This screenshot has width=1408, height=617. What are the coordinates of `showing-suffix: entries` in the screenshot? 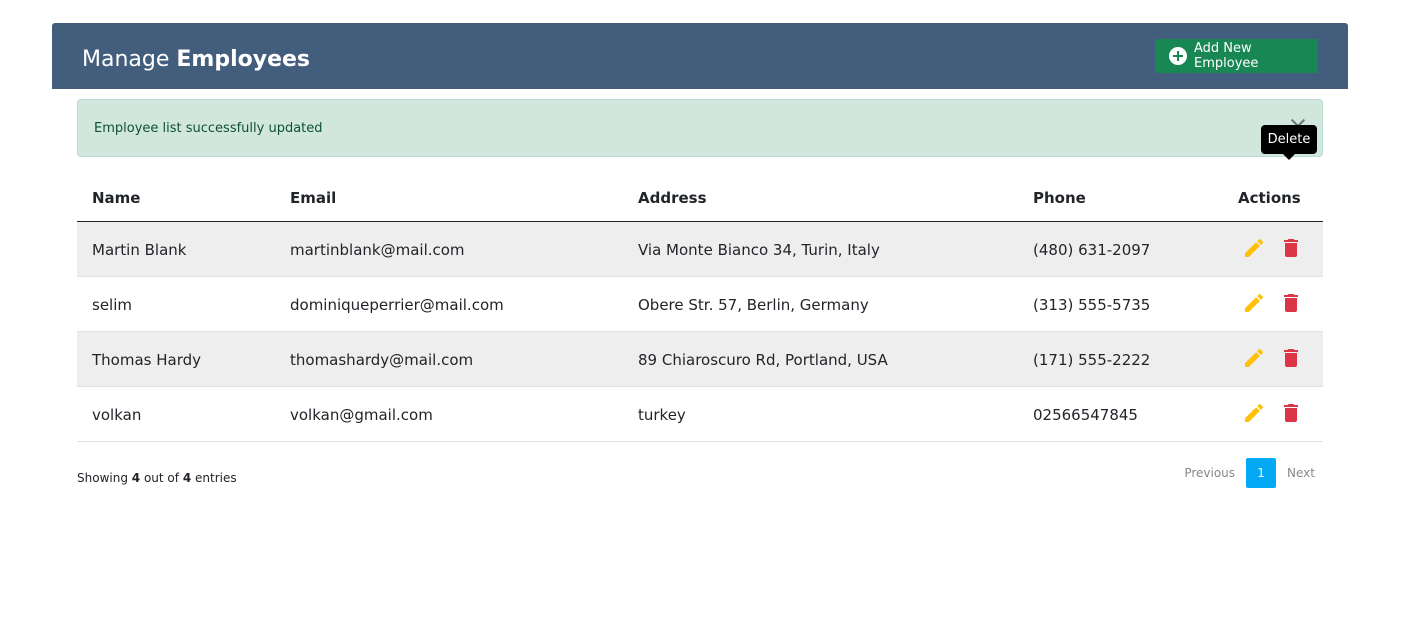 It's located at (216, 478).